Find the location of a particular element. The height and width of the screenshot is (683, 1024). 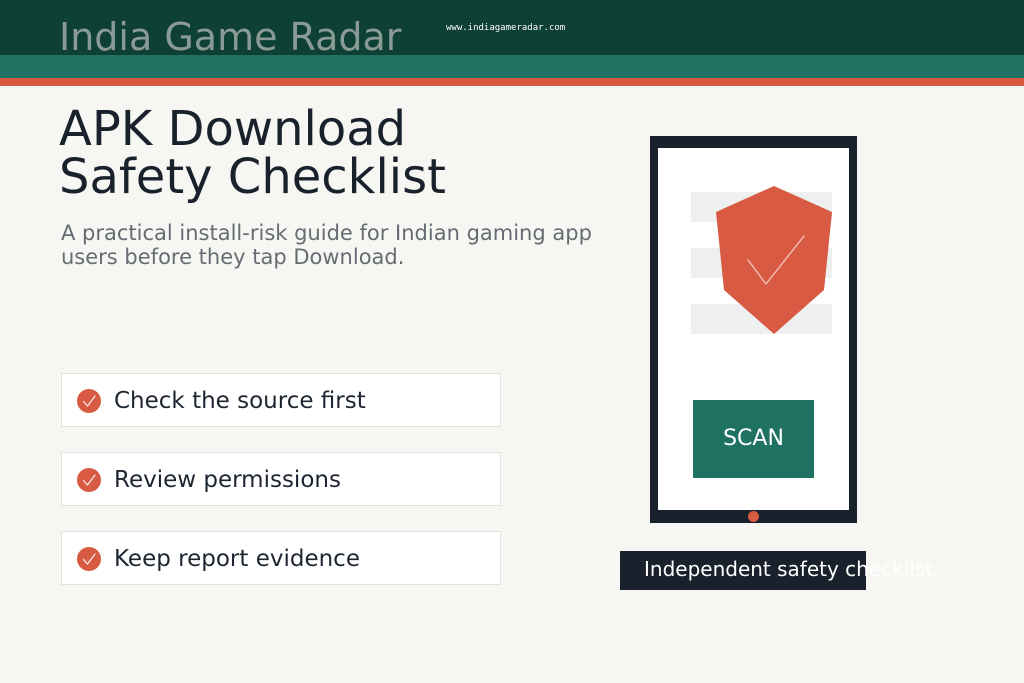

page-title: APK Download Safety Checklist is located at coordinates (319, 153).